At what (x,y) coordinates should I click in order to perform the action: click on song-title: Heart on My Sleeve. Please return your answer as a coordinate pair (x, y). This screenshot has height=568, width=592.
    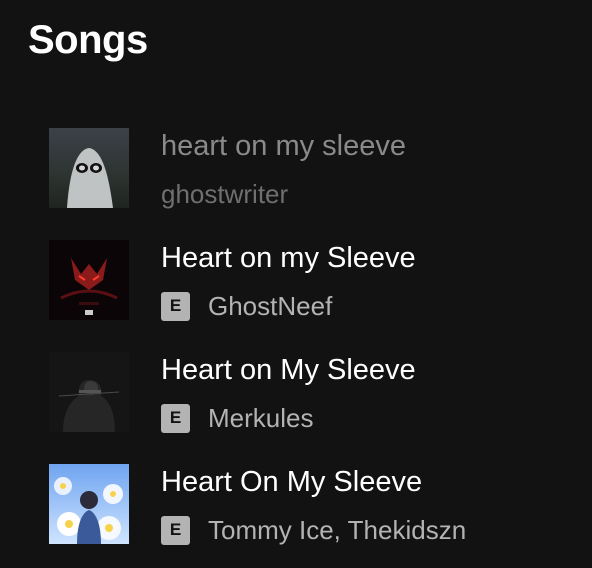
    Looking at the image, I should click on (288, 370).